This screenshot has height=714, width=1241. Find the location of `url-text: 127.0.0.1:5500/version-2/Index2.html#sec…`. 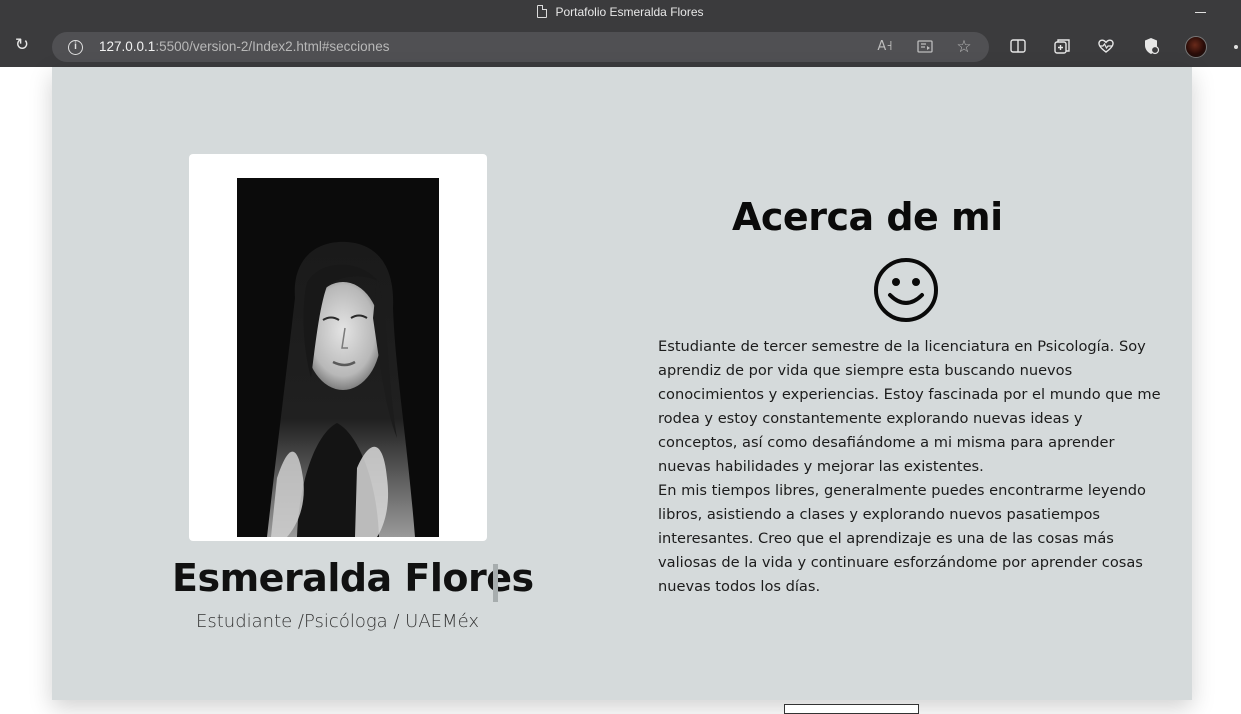

url-text: 127.0.0.1:5500/version-2/Index2.html#sec… is located at coordinates (244, 46).